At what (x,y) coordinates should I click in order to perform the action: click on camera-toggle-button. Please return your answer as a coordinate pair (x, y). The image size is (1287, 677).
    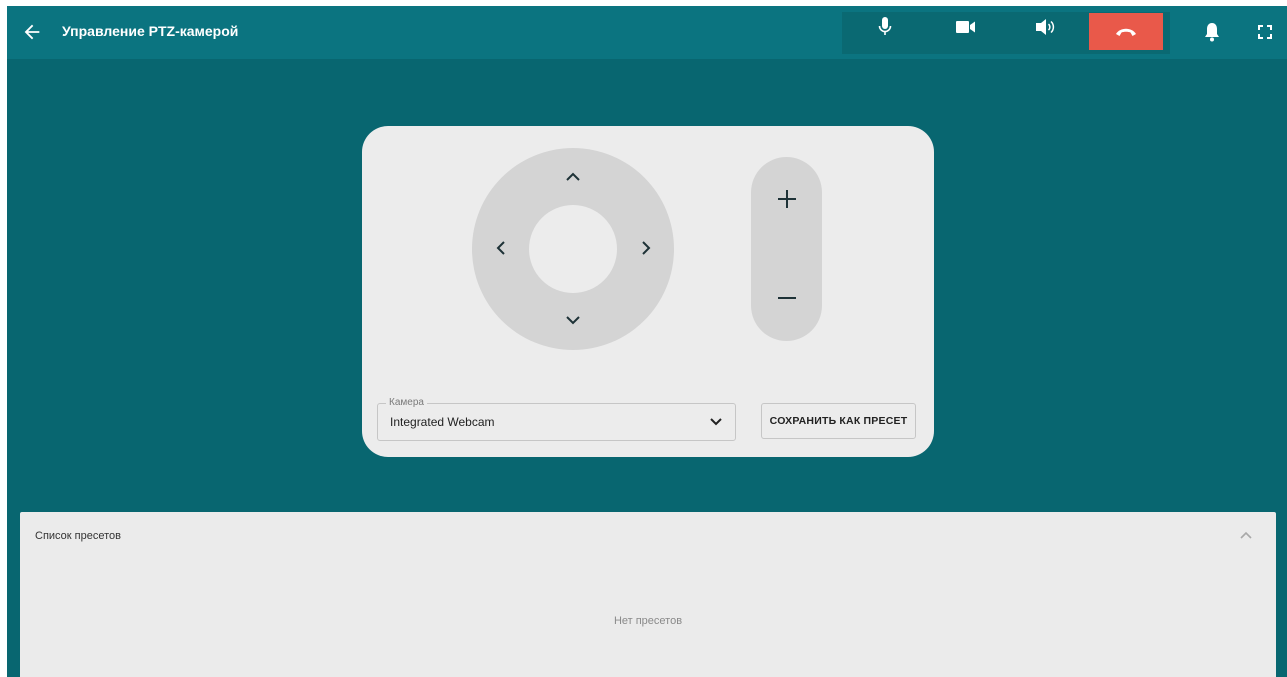
    Looking at the image, I should click on (966, 27).